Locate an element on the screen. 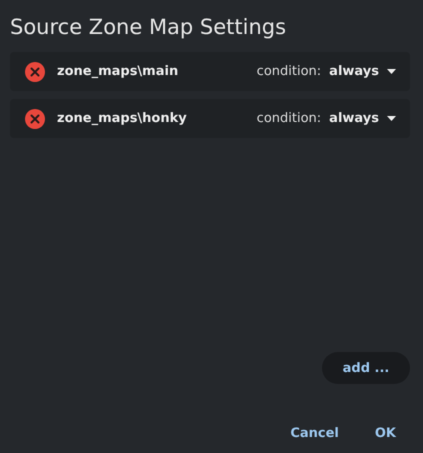 This screenshot has height=453, width=423. map-path: zone_maps\honky is located at coordinates (122, 118).